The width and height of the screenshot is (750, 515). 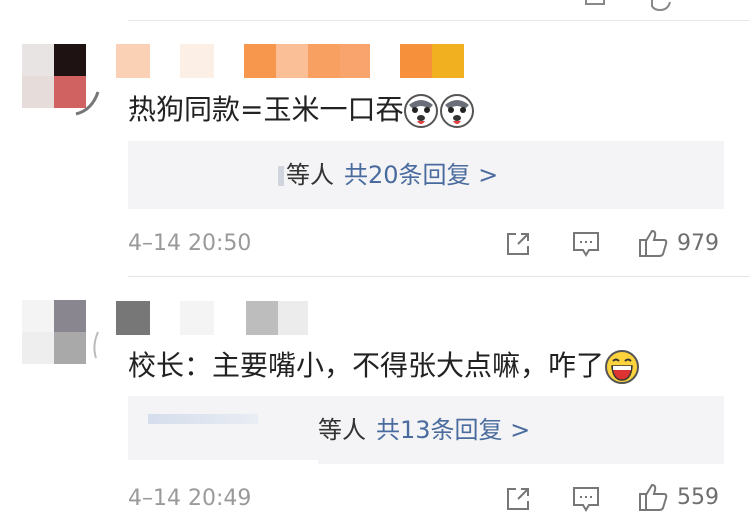 I want to click on reply-box-notch, so click(x=223, y=463).